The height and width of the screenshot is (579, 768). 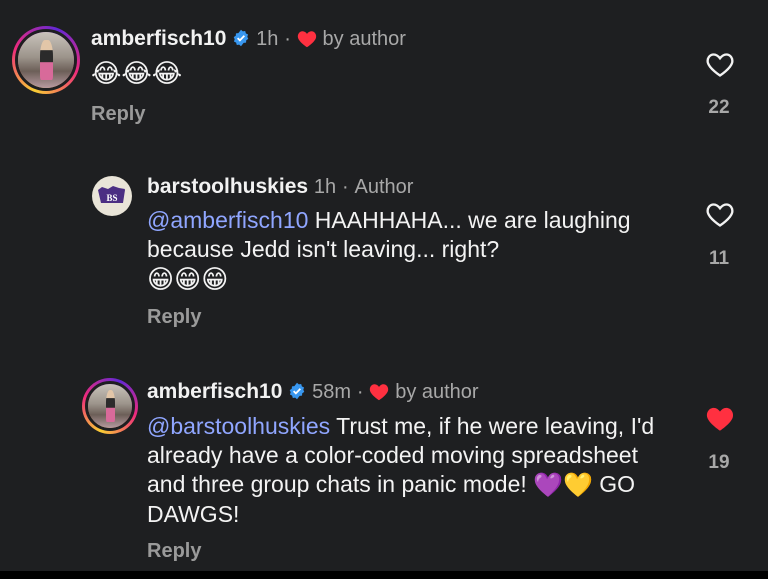 What do you see at coordinates (719, 258) in the screenshot?
I see `like-count: 11` at bounding box center [719, 258].